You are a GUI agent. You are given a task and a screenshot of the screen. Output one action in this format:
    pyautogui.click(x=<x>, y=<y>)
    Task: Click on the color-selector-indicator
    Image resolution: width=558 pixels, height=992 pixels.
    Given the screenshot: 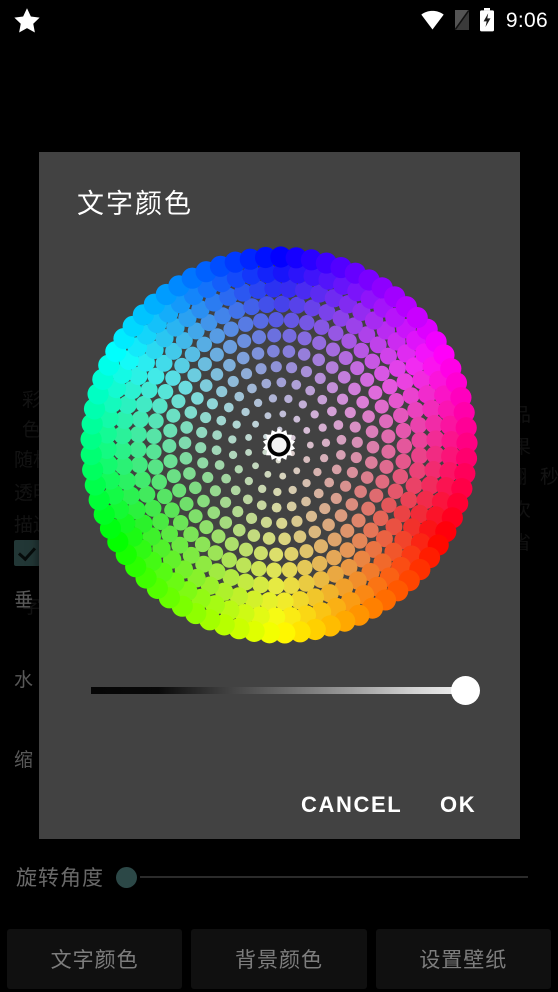 What is the action you would take?
    pyautogui.click(x=279, y=445)
    